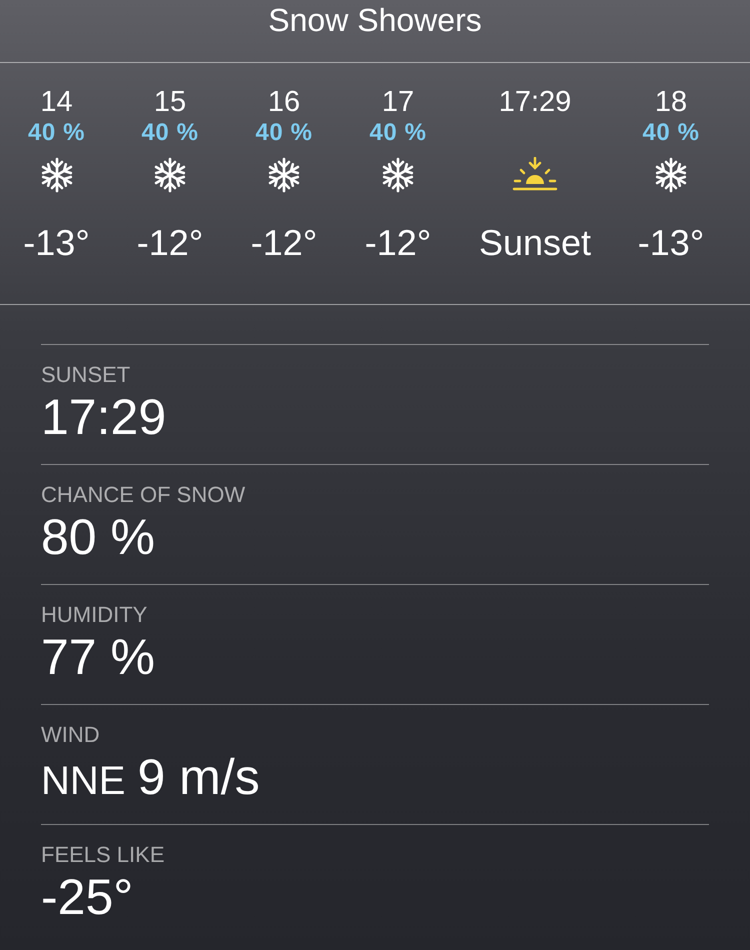 This screenshot has height=950, width=750. Describe the element at coordinates (535, 243) in the screenshot. I see `event-label: Sunset` at that location.